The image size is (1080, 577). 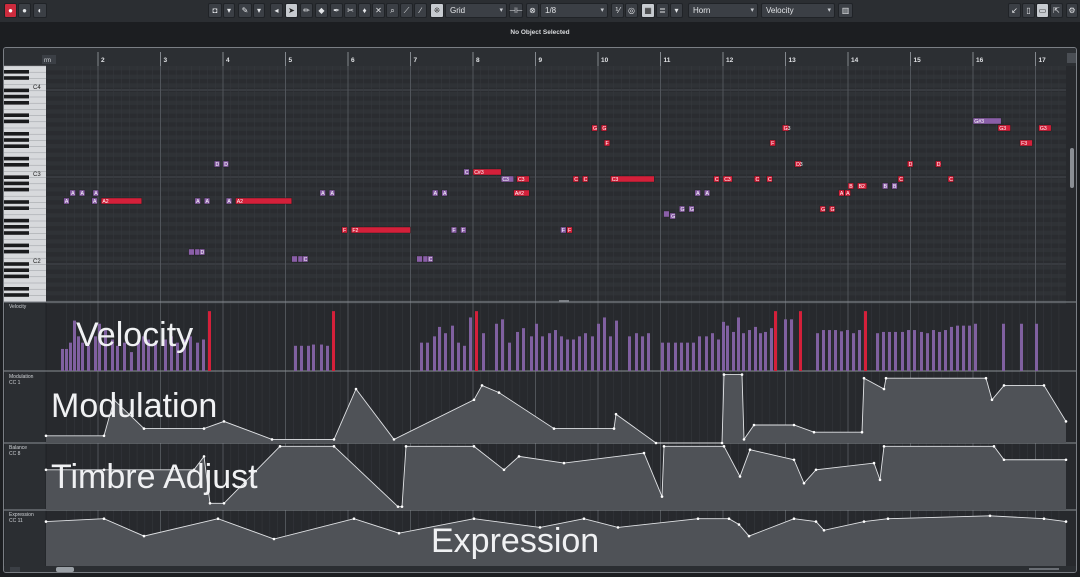 I want to click on note: B, so click(x=894, y=186).